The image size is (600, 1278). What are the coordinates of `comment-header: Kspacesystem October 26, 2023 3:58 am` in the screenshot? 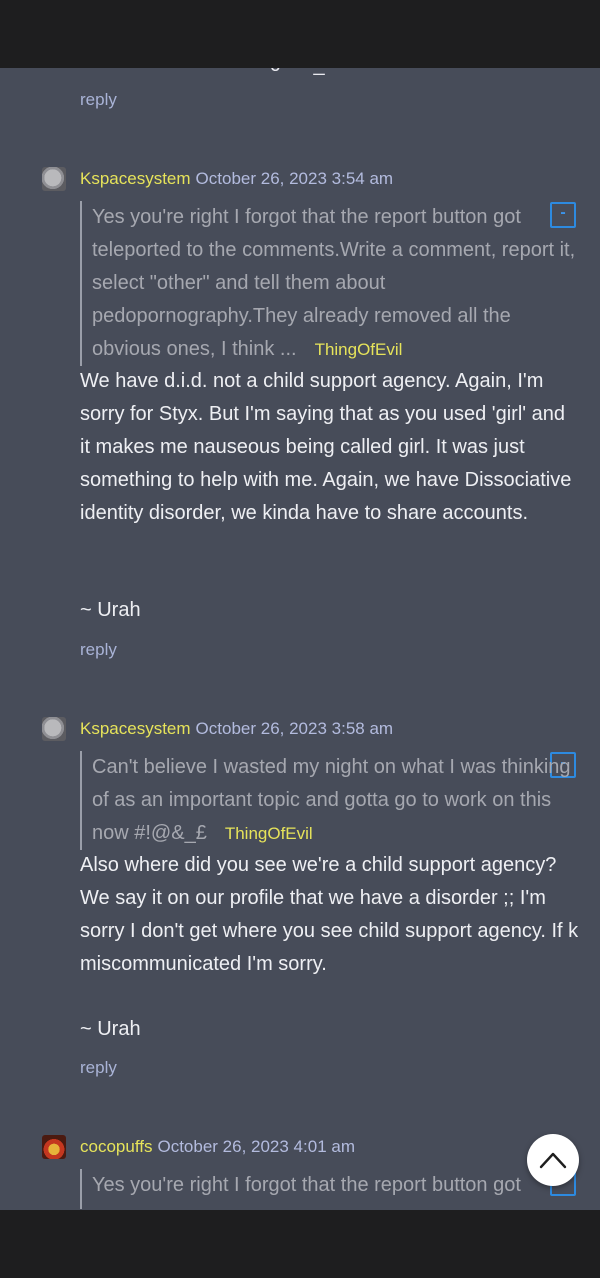 It's located at (217, 729).